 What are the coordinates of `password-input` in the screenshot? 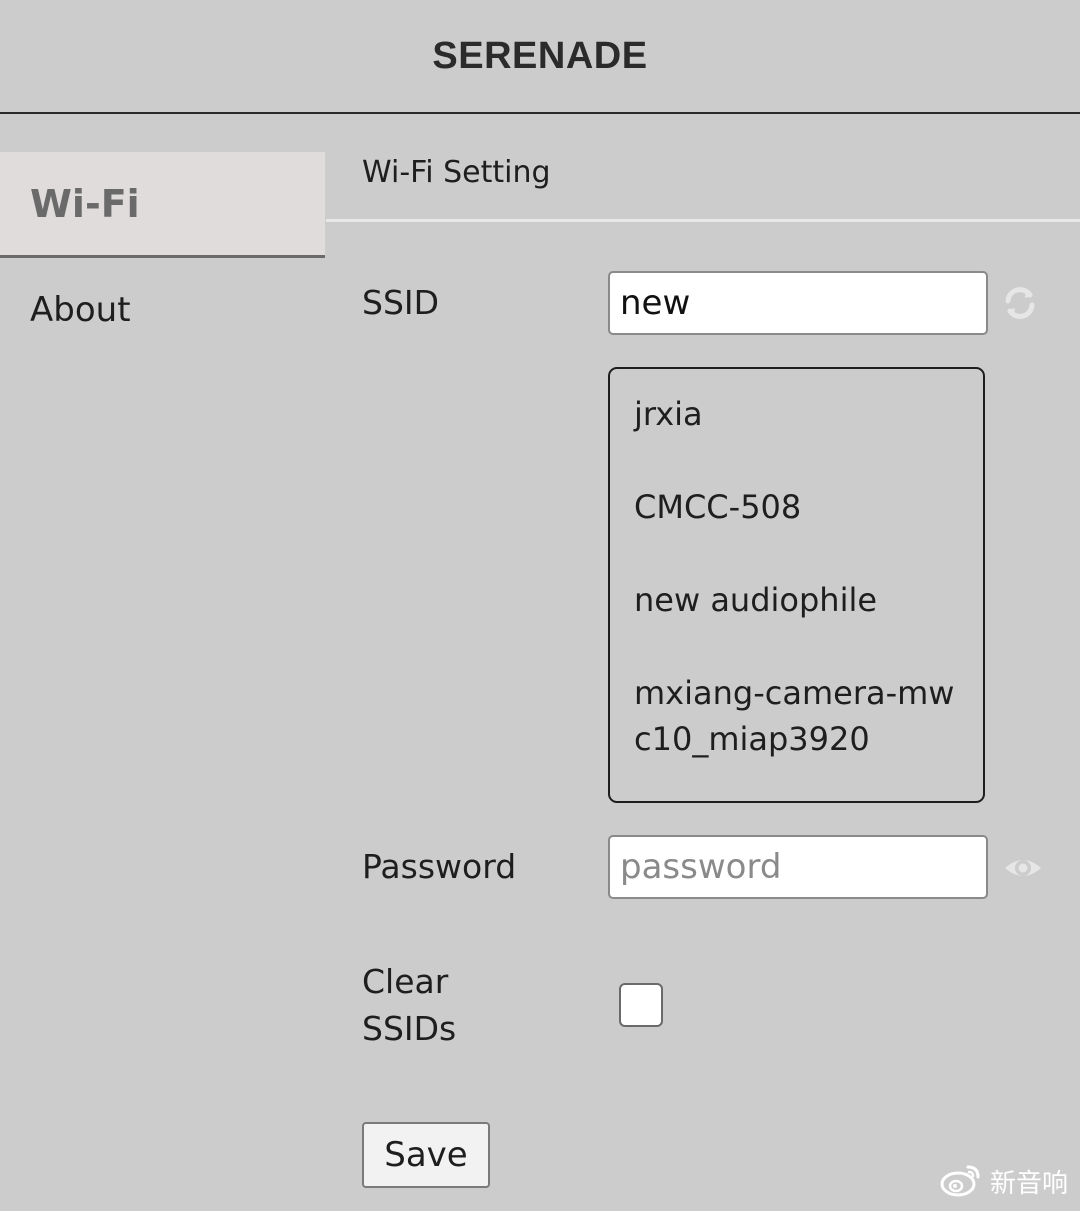 It's located at (798, 867).